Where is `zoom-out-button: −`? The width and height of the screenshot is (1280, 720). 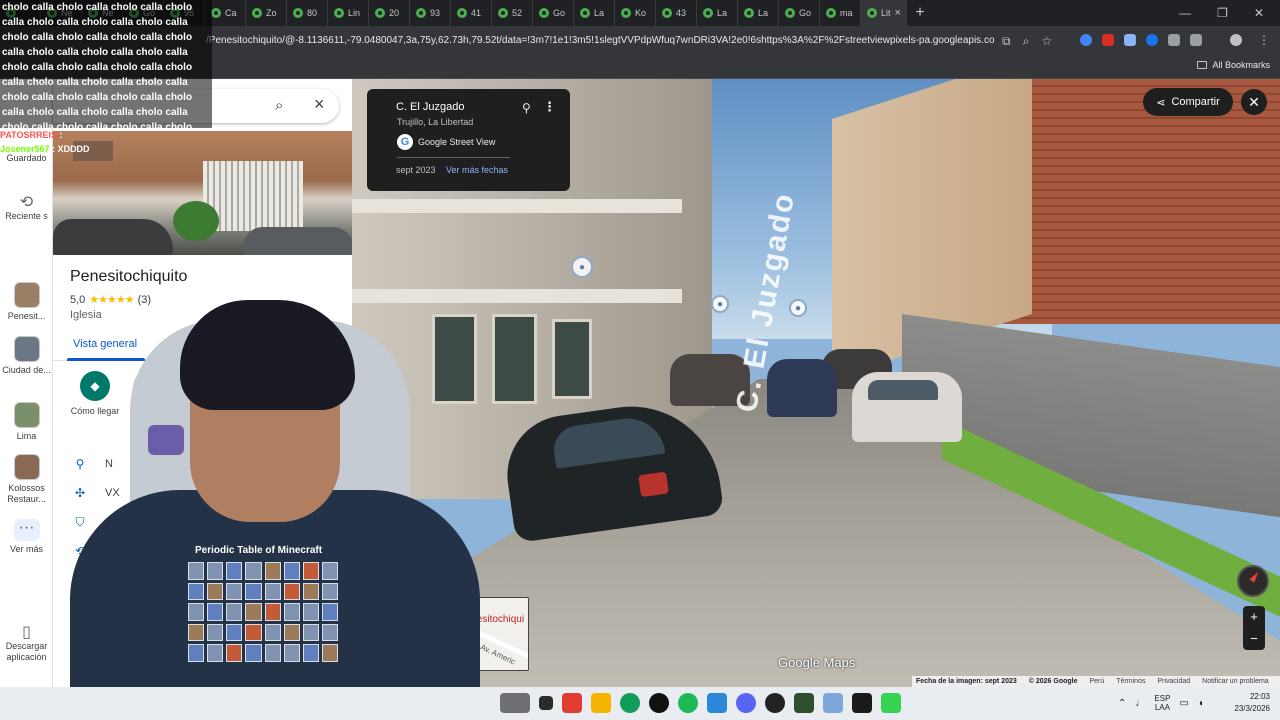
zoom-out-button: − is located at coordinates (1254, 639).